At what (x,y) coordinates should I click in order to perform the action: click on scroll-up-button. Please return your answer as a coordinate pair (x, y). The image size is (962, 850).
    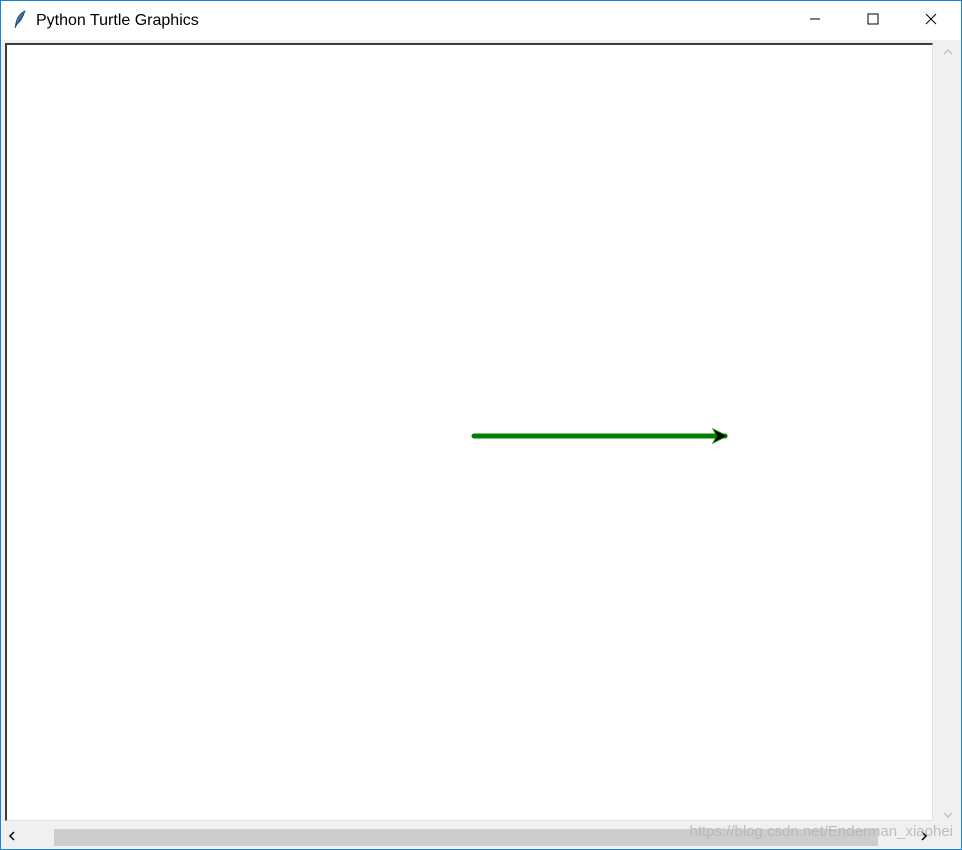
    Looking at the image, I should click on (947, 52).